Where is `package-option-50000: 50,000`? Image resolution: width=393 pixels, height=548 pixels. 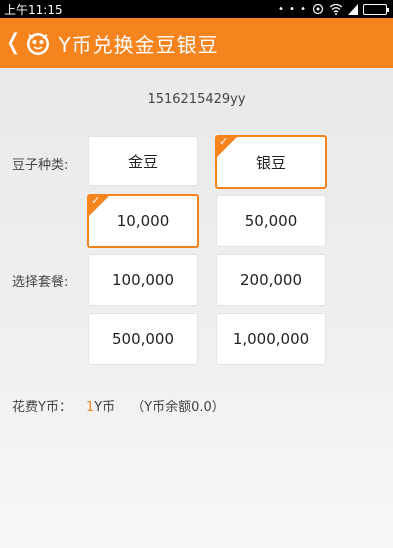
package-option-50000: 50,000 is located at coordinates (271, 221).